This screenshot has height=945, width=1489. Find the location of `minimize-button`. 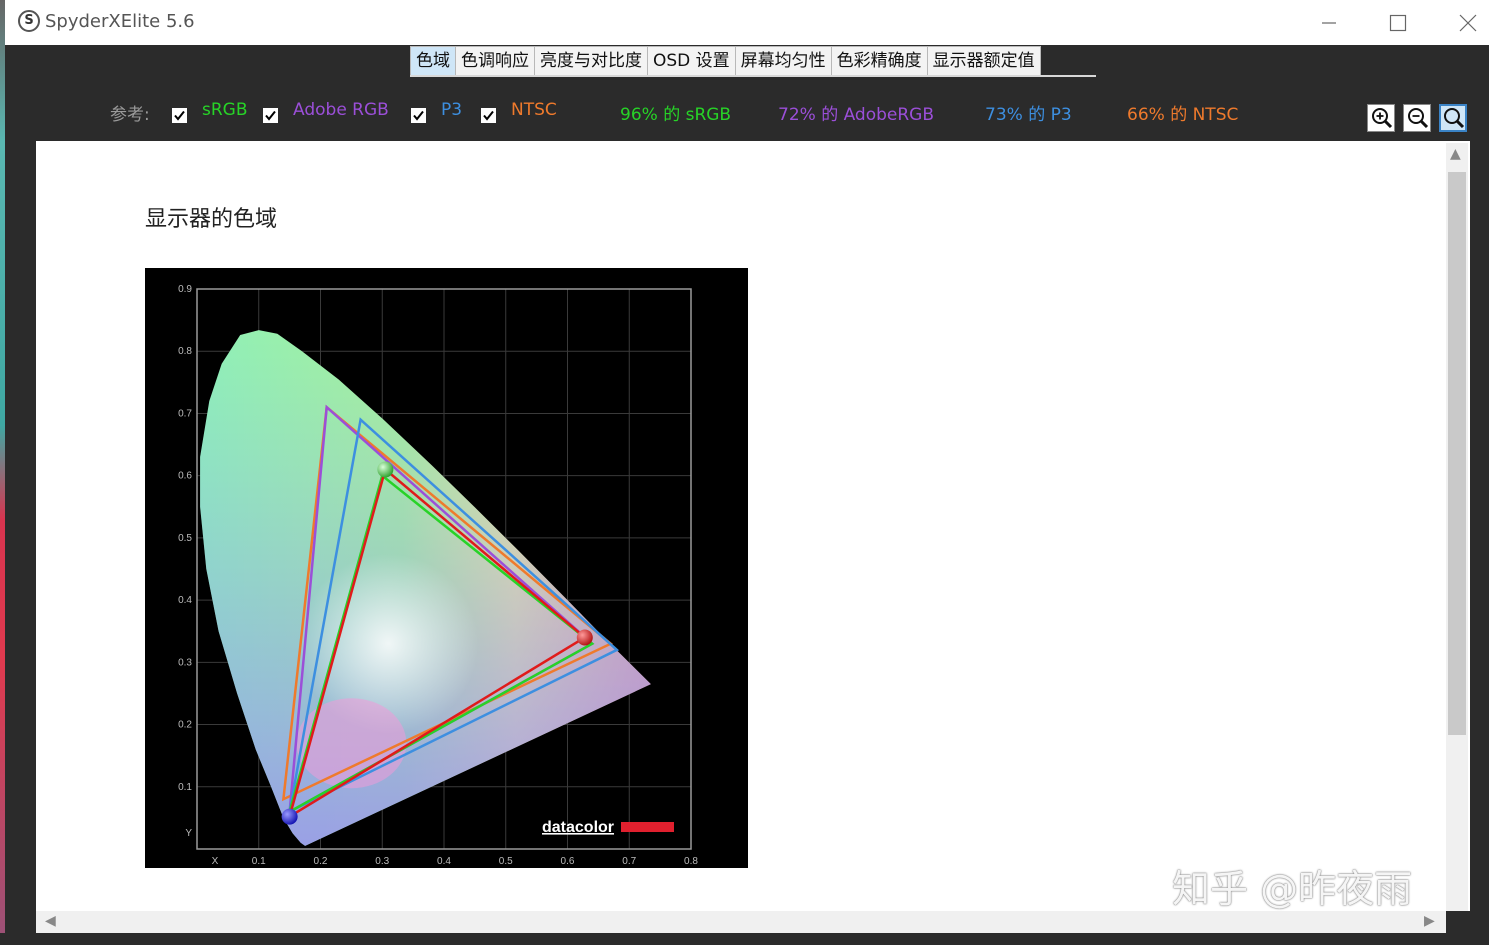

minimize-button is located at coordinates (1329, 22).